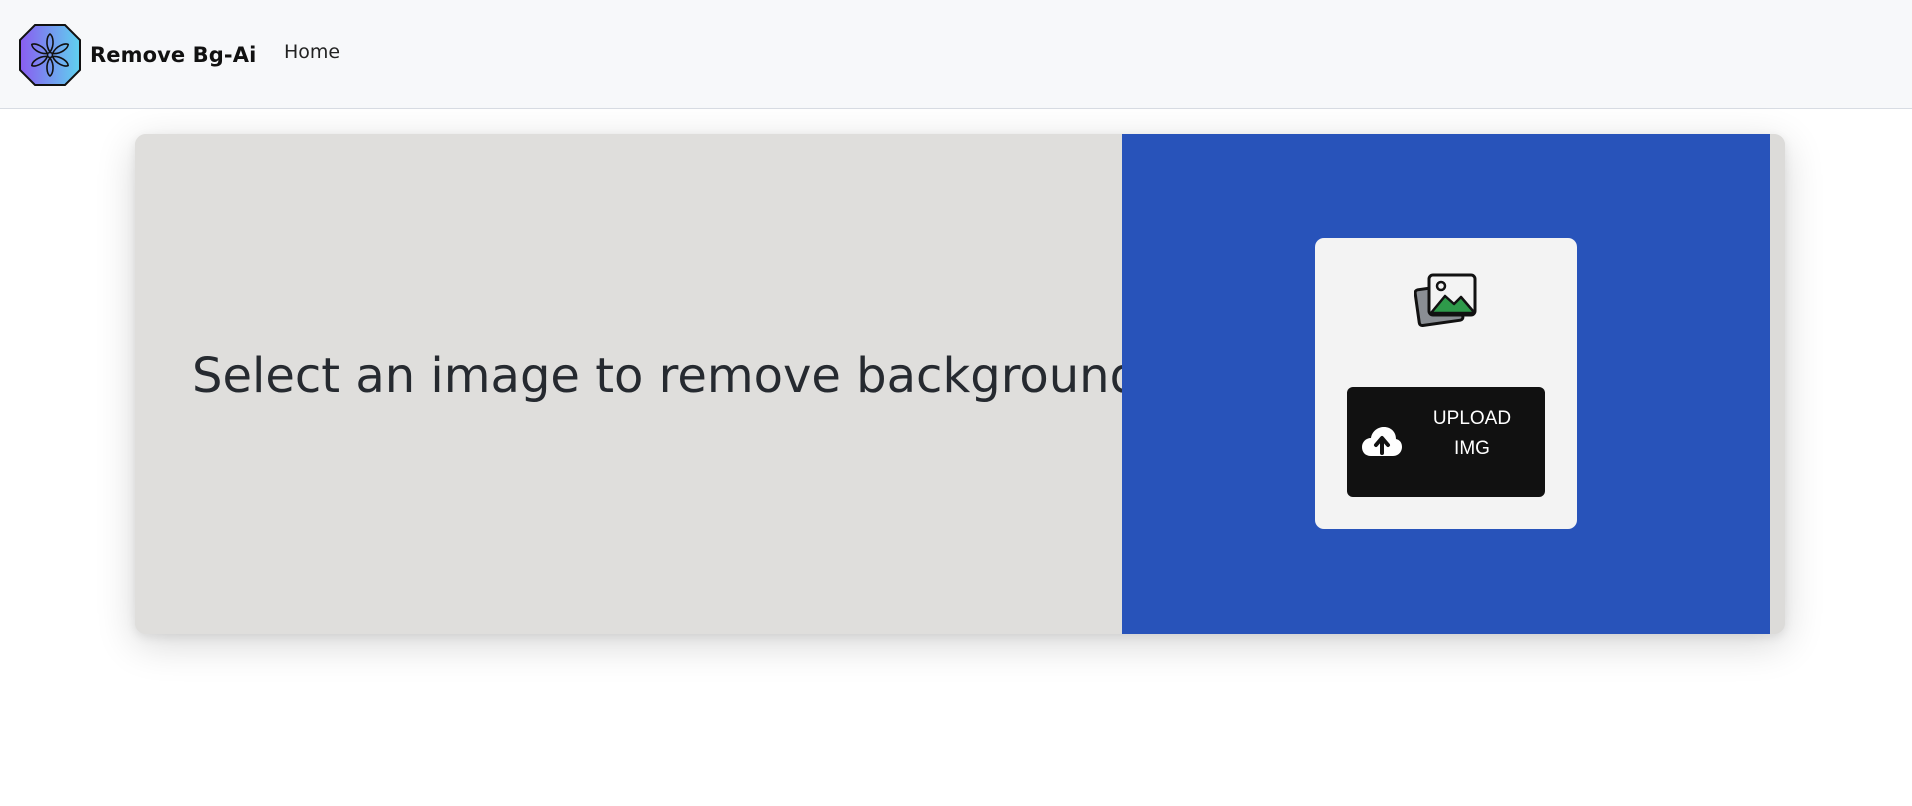  Describe the element at coordinates (1445, 300) in the screenshot. I see `image-gallery-icon` at that location.